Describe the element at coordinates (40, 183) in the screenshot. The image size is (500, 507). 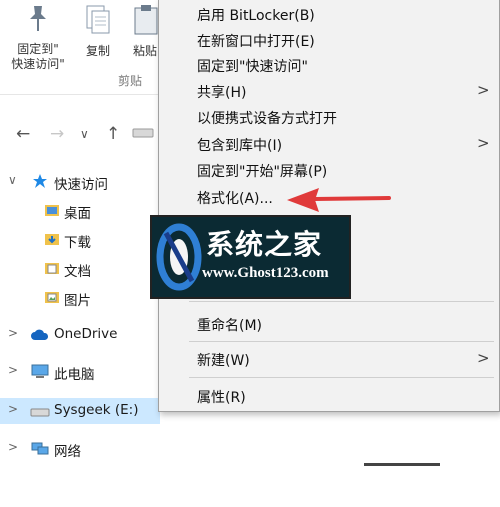
I see `star-icon` at that location.